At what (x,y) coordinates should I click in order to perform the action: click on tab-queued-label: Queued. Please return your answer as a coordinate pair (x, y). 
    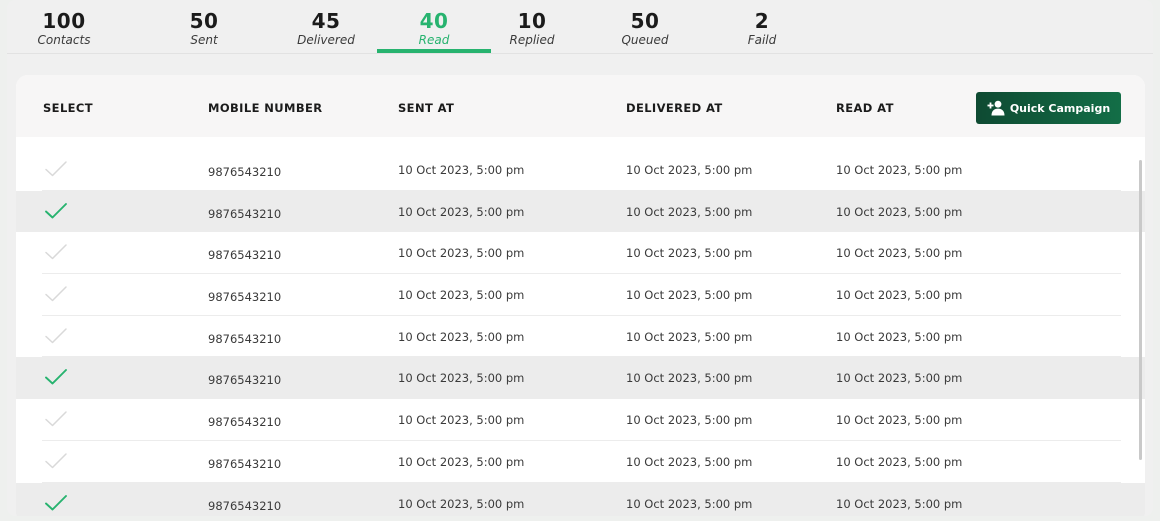
    Looking at the image, I should click on (645, 40).